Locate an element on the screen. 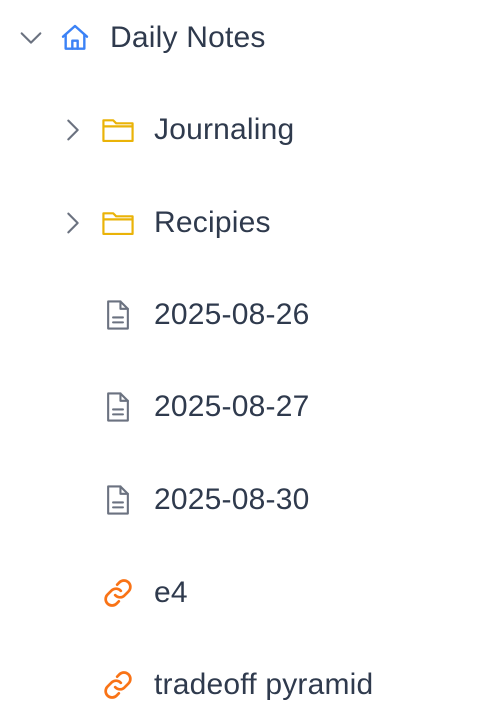 The image size is (492, 716). tree-item-label: tradeoff pyramid is located at coordinates (264, 684).